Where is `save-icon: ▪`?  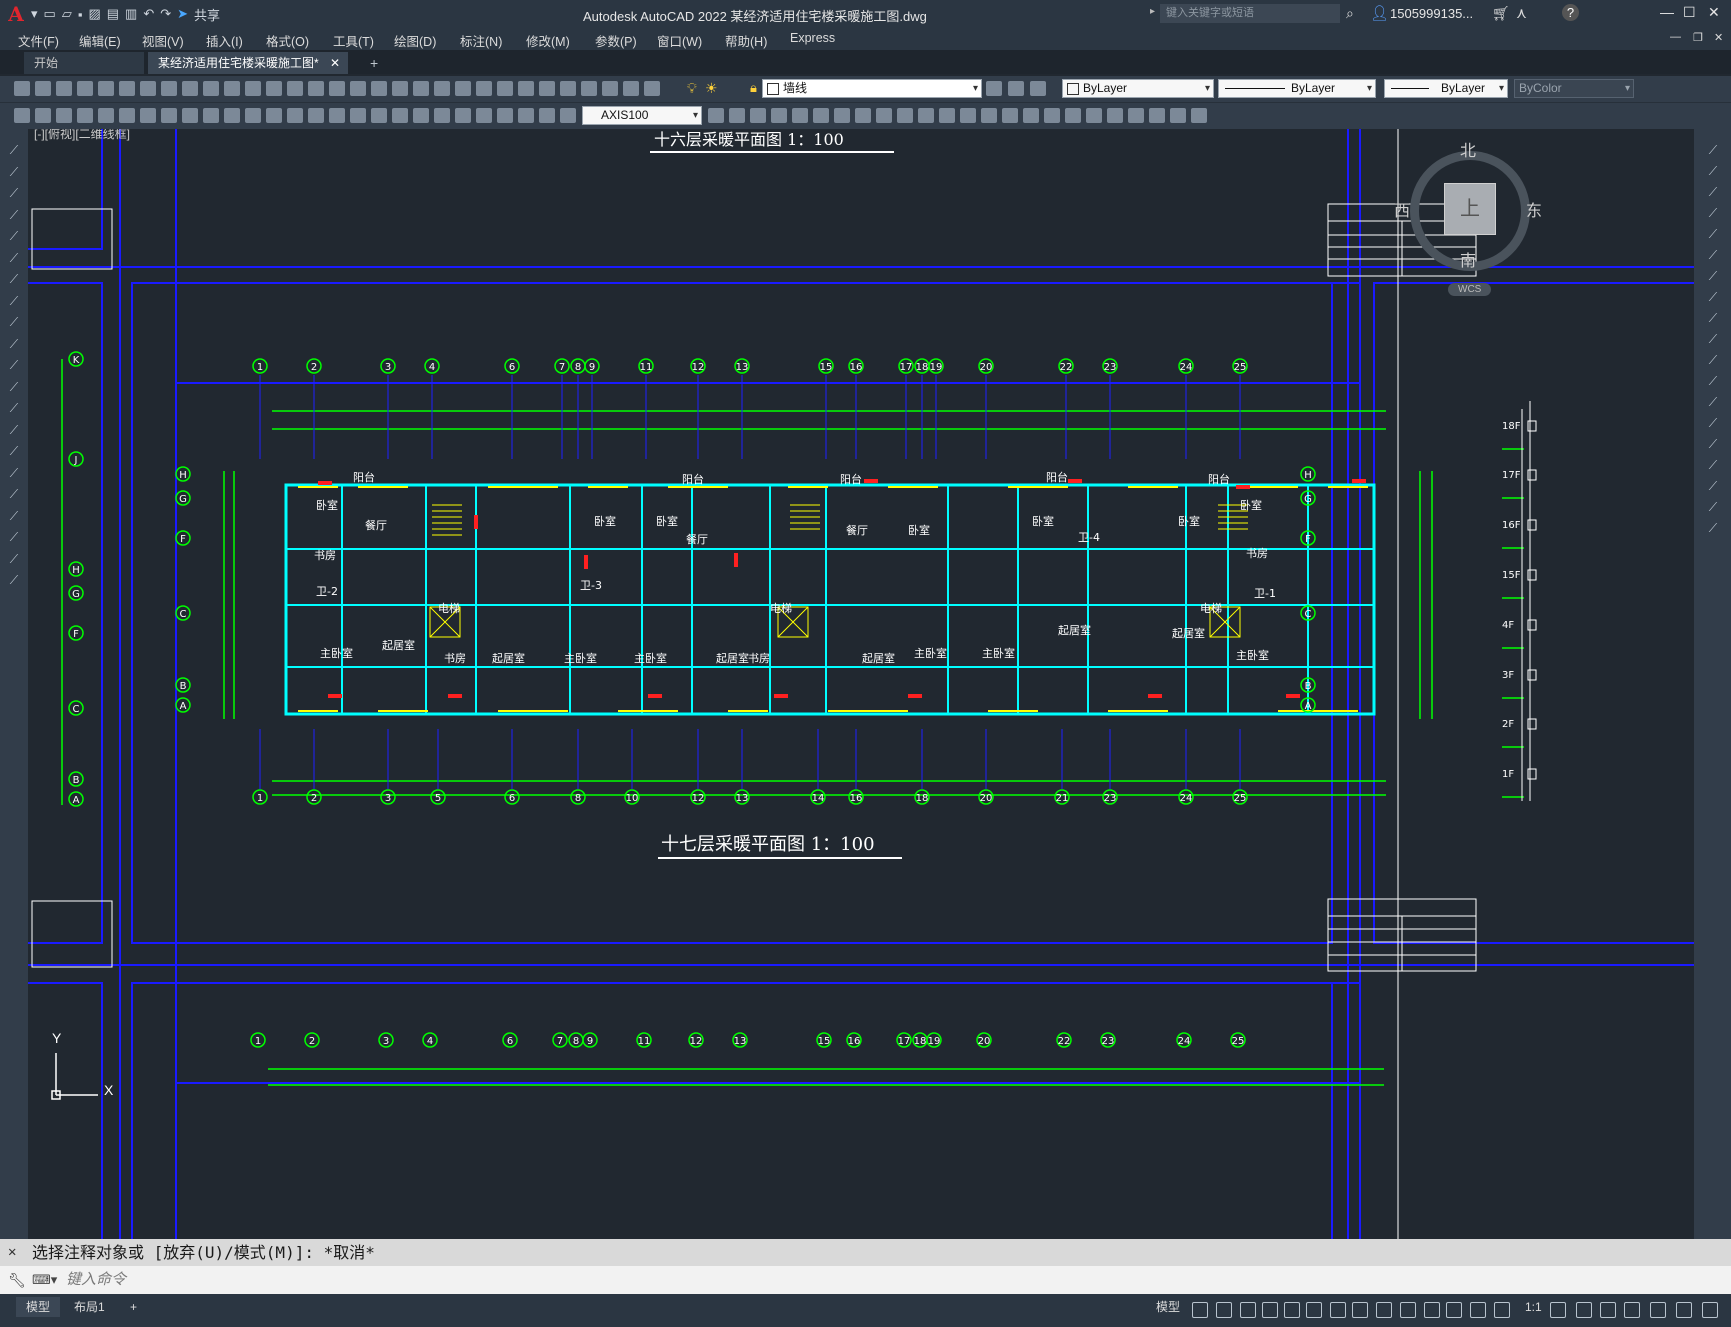 save-icon: ▪ is located at coordinates (80, 14).